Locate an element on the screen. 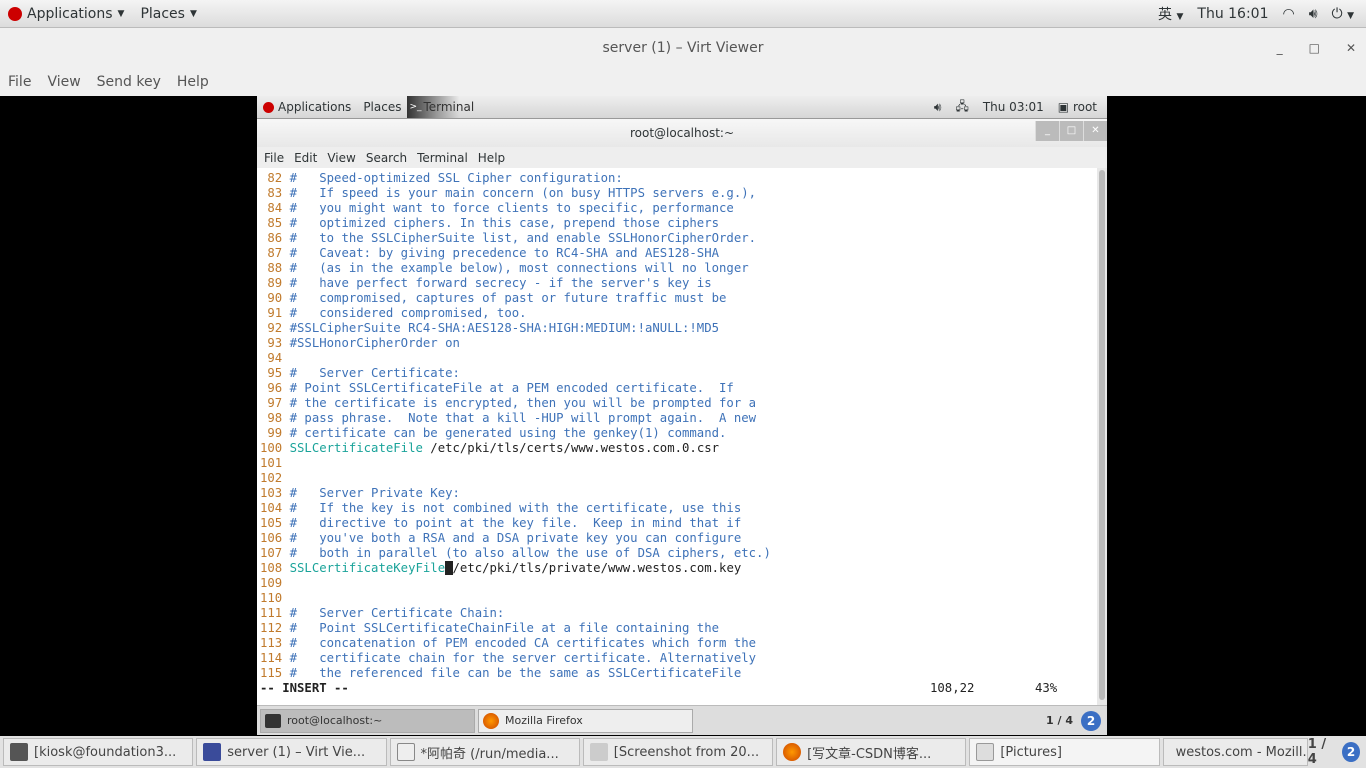 The width and height of the screenshot is (1366, 768). guest-places-menu: Places is located at coordinates (382, 107).